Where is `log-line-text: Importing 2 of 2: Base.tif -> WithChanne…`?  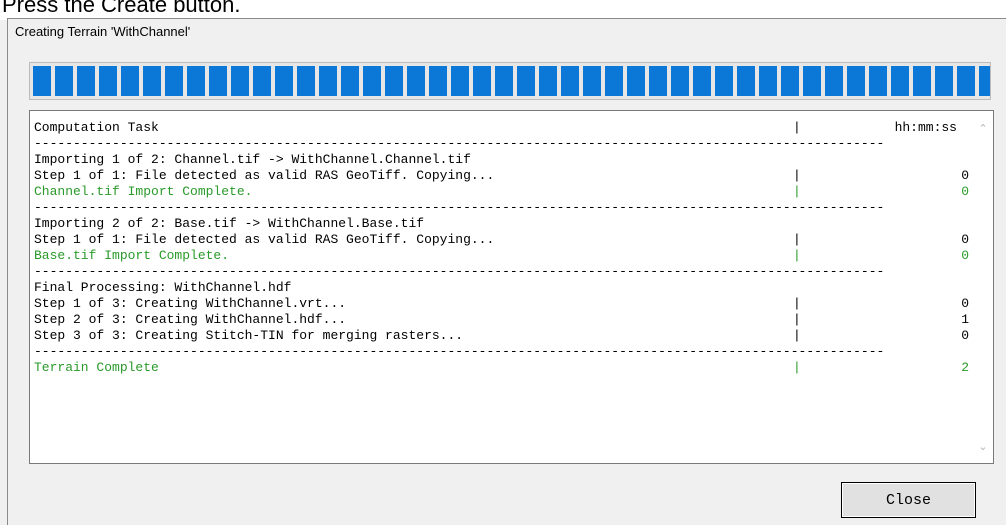
log-line-text: Importing 2 of 2: Base.tif -> WithChanne… is located at coordinates (229, 223).